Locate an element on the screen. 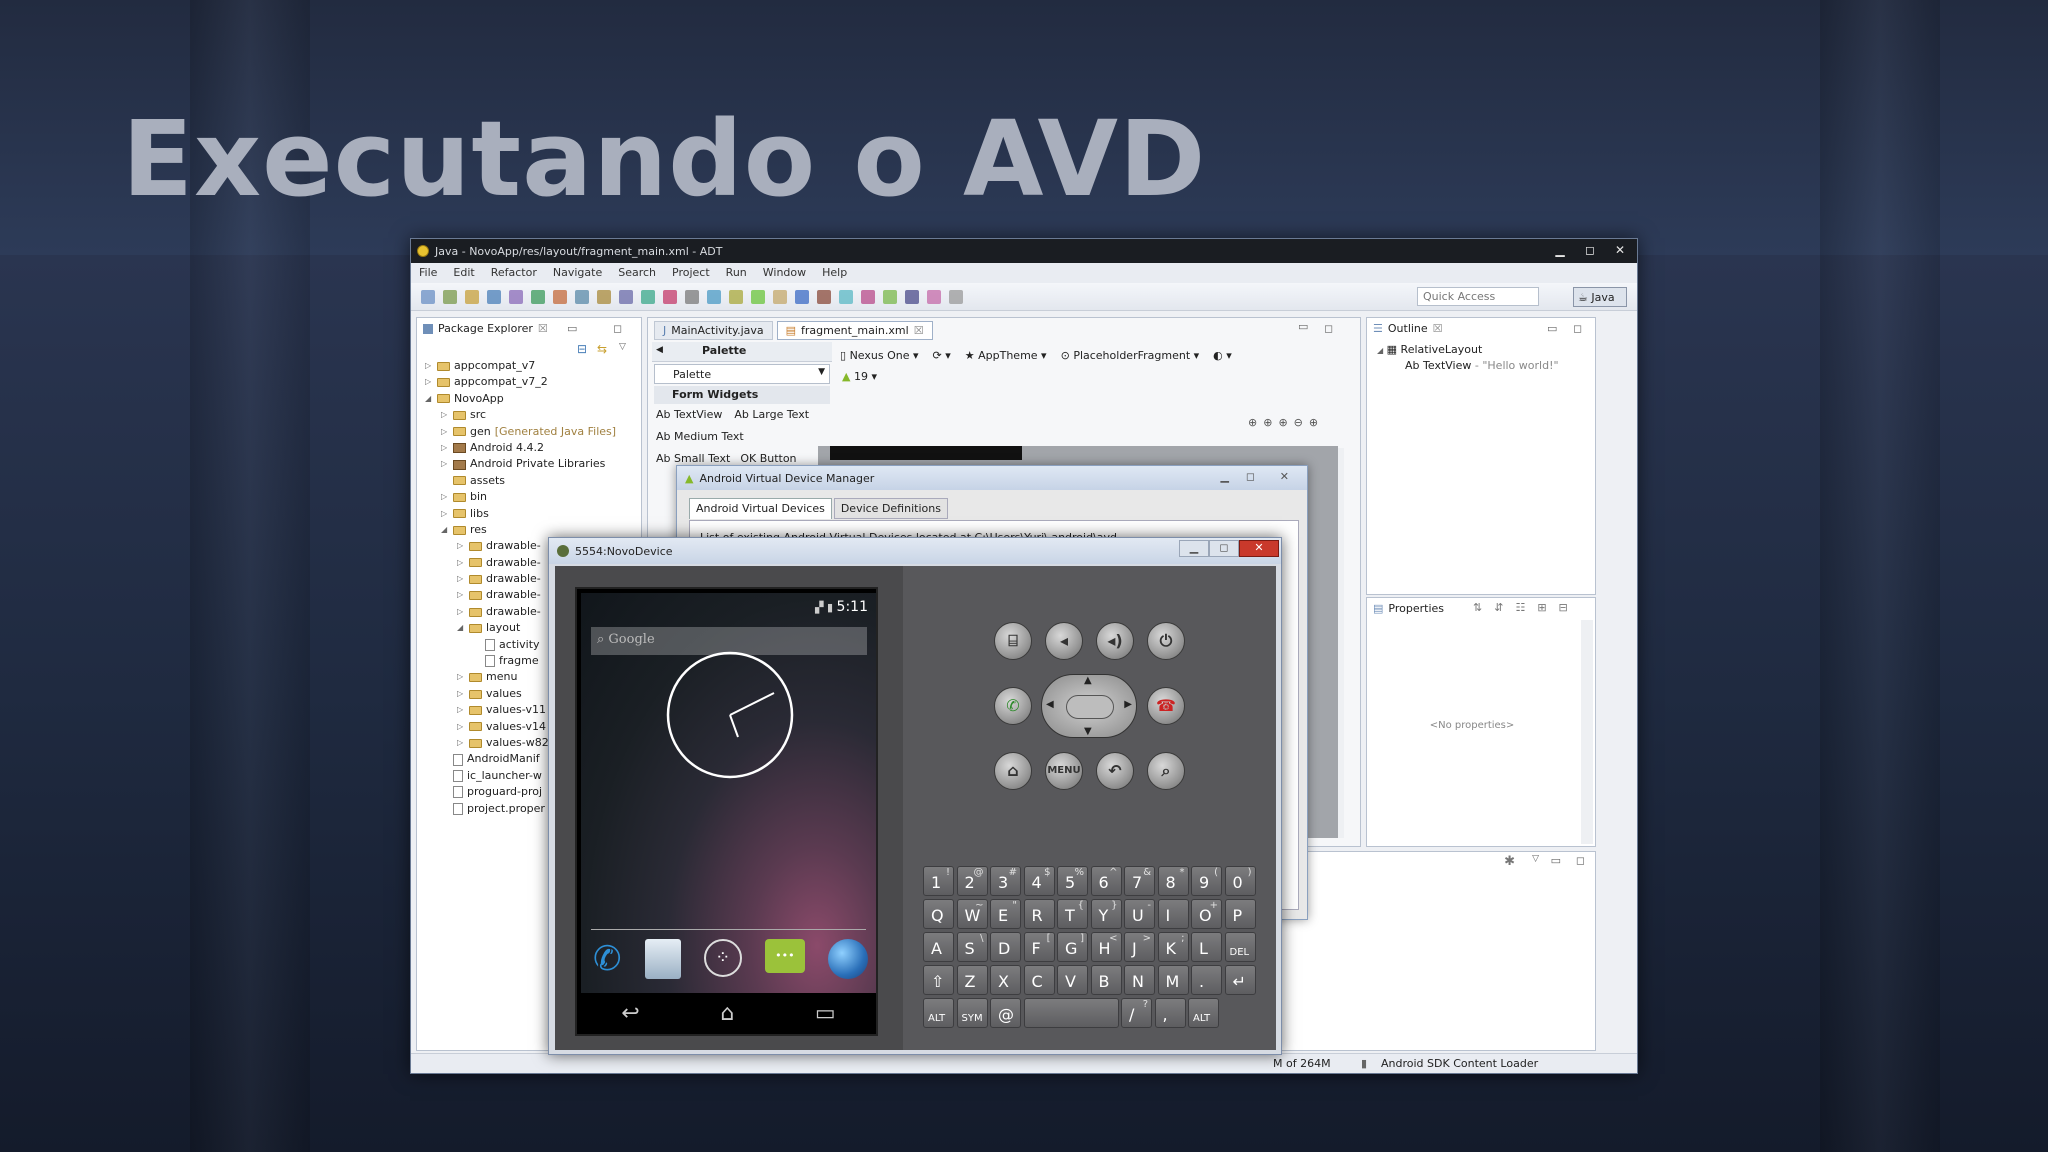 This screenshot has height=1152, width=2048. key-4: 4 $ is located at coordinates (1039, 881).